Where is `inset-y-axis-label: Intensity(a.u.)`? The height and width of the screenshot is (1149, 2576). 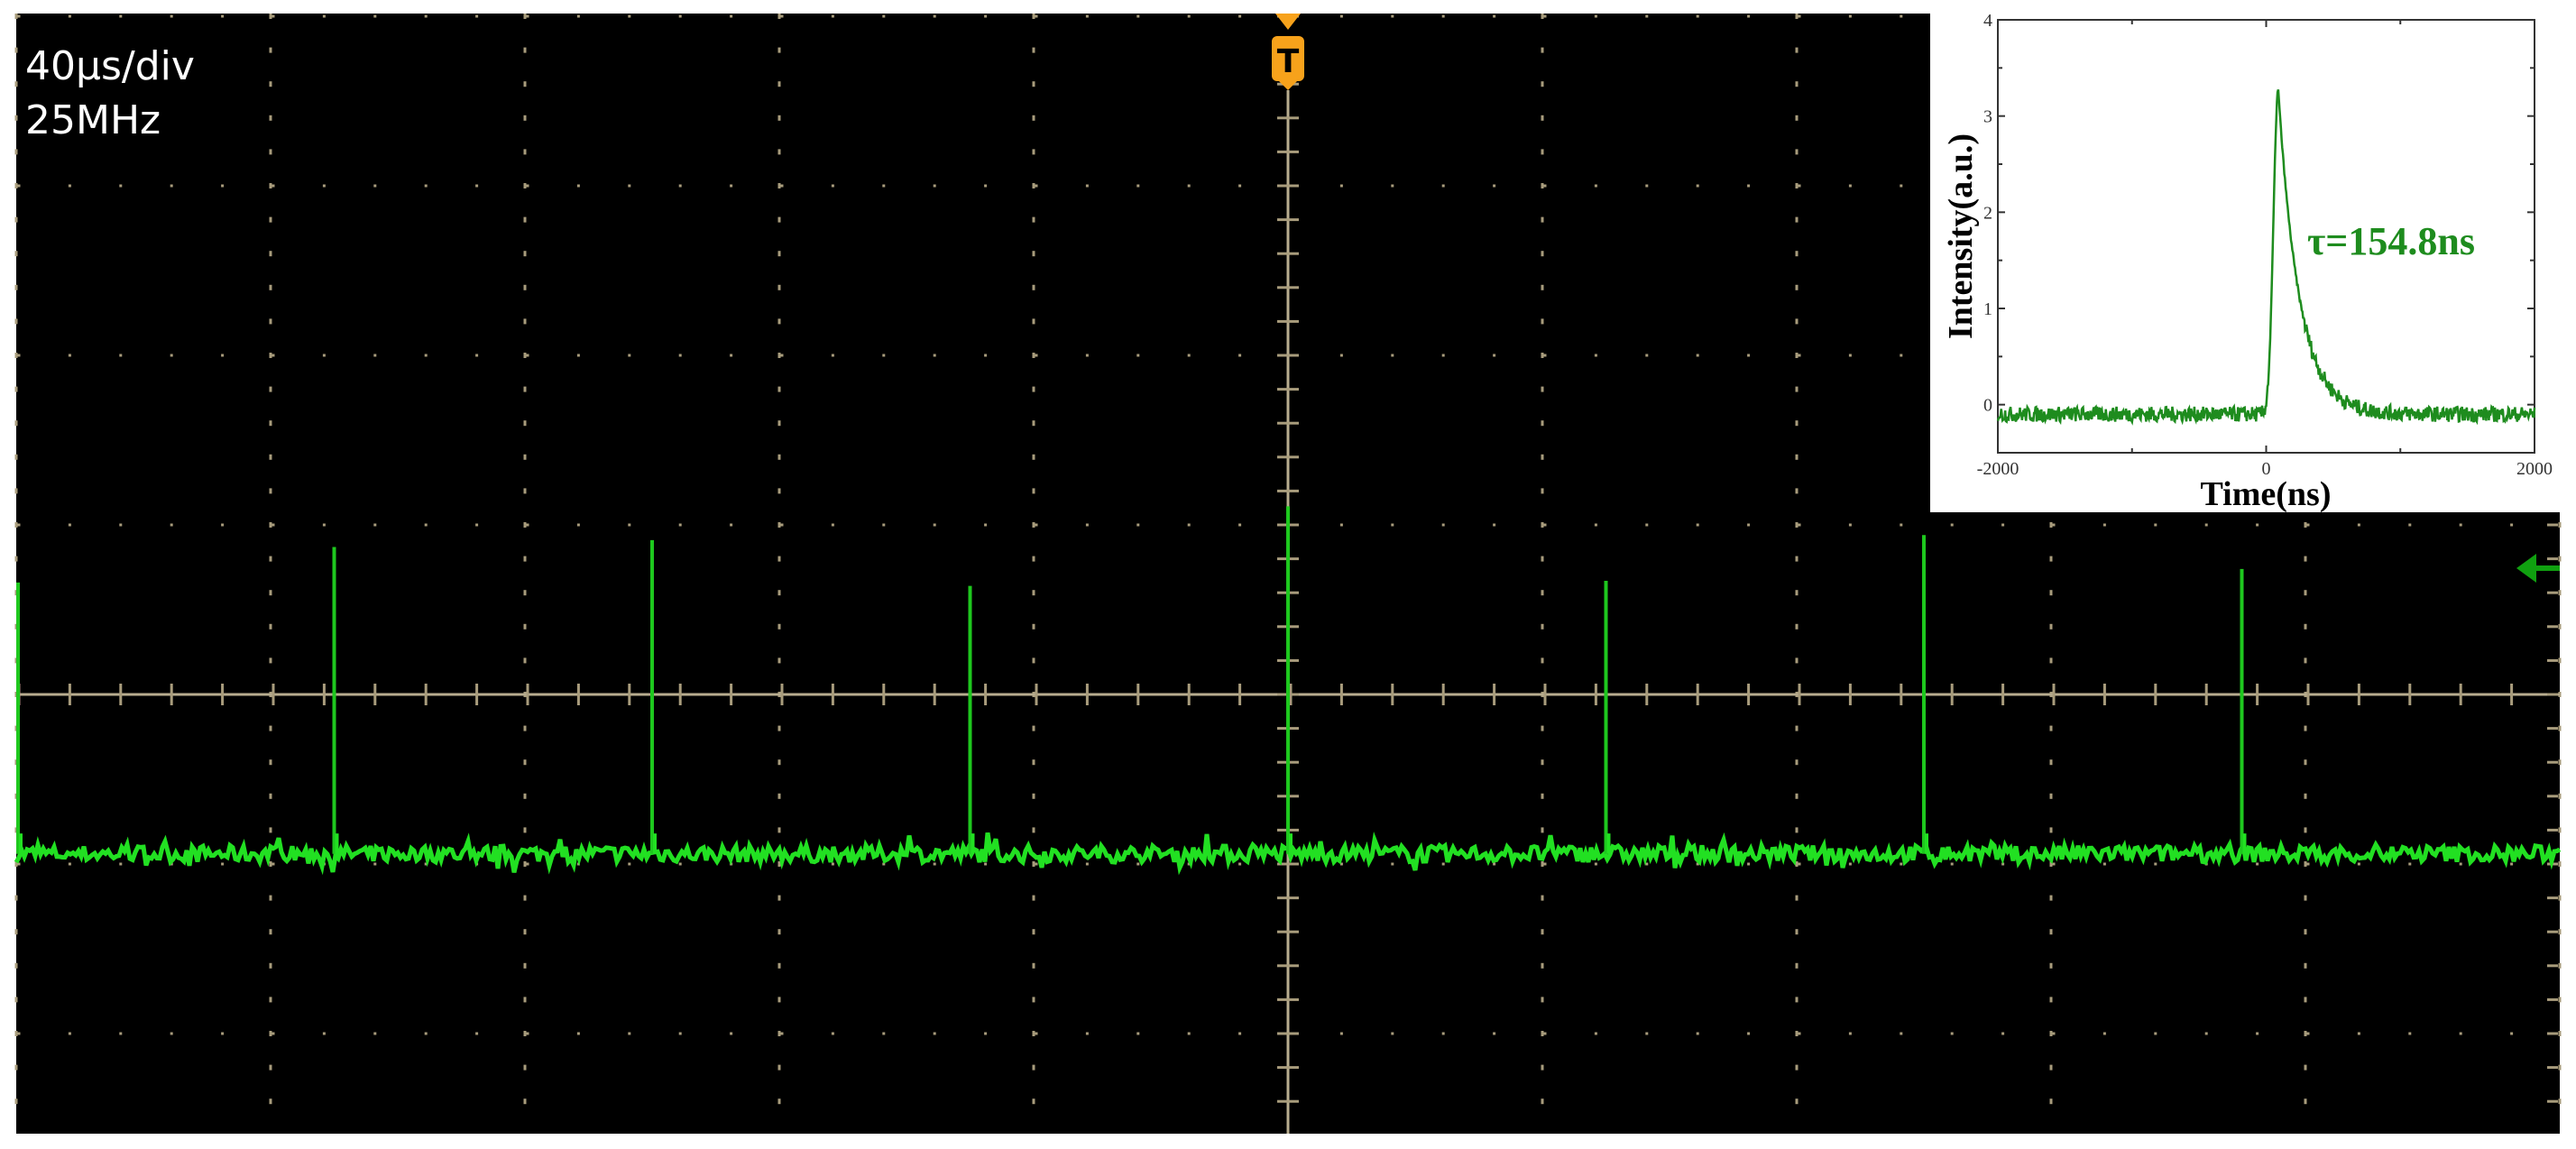 inset-y-axis-label: Intensity(a.u.) is located at coordinates (1961, 236).